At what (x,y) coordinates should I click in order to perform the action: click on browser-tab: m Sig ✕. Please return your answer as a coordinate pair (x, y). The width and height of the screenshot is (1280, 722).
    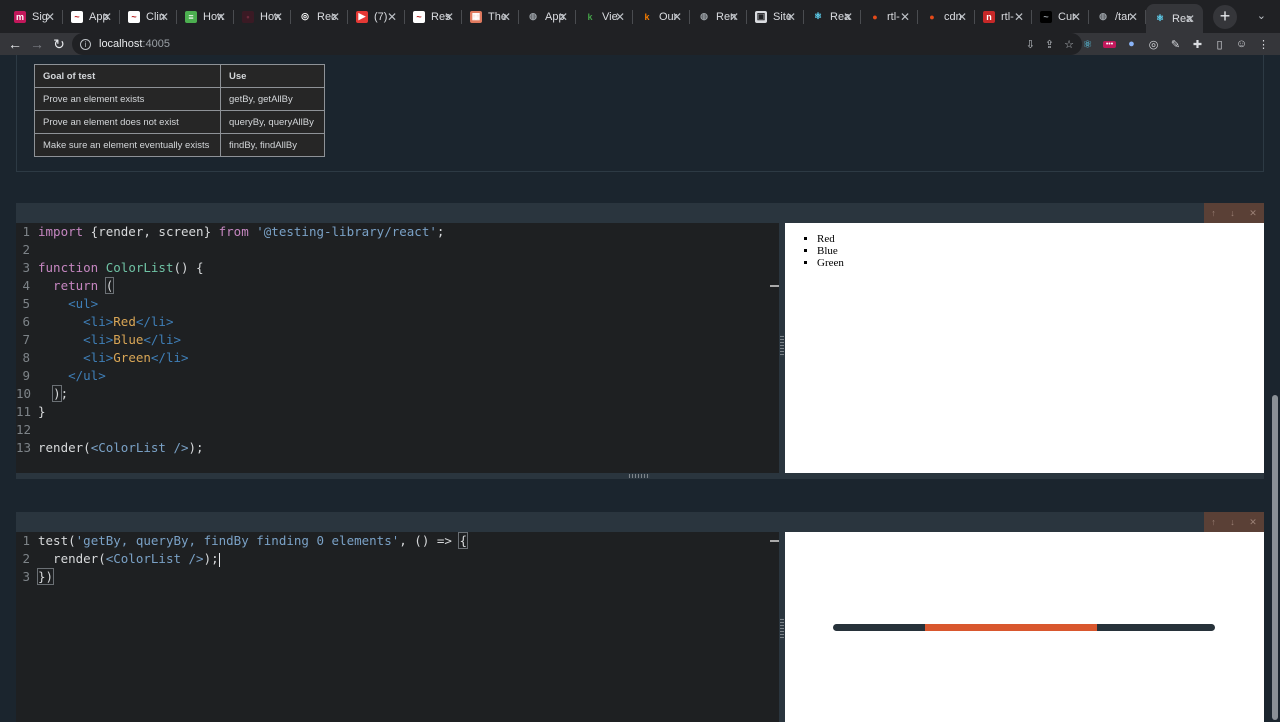
    Looking at the image, I should click on (34, 16).